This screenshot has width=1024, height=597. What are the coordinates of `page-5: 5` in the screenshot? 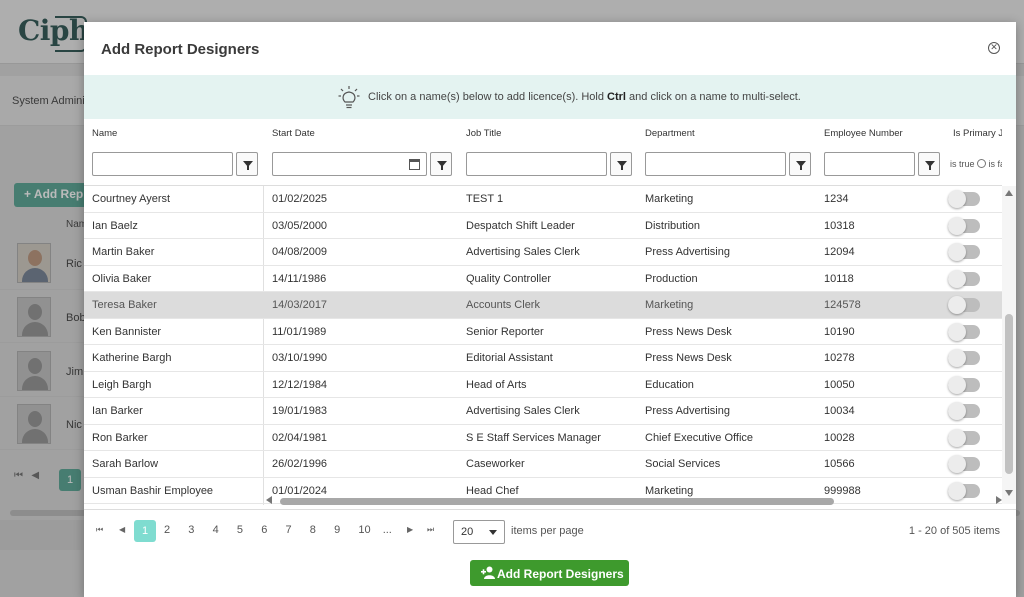 It's located at (240, 530).